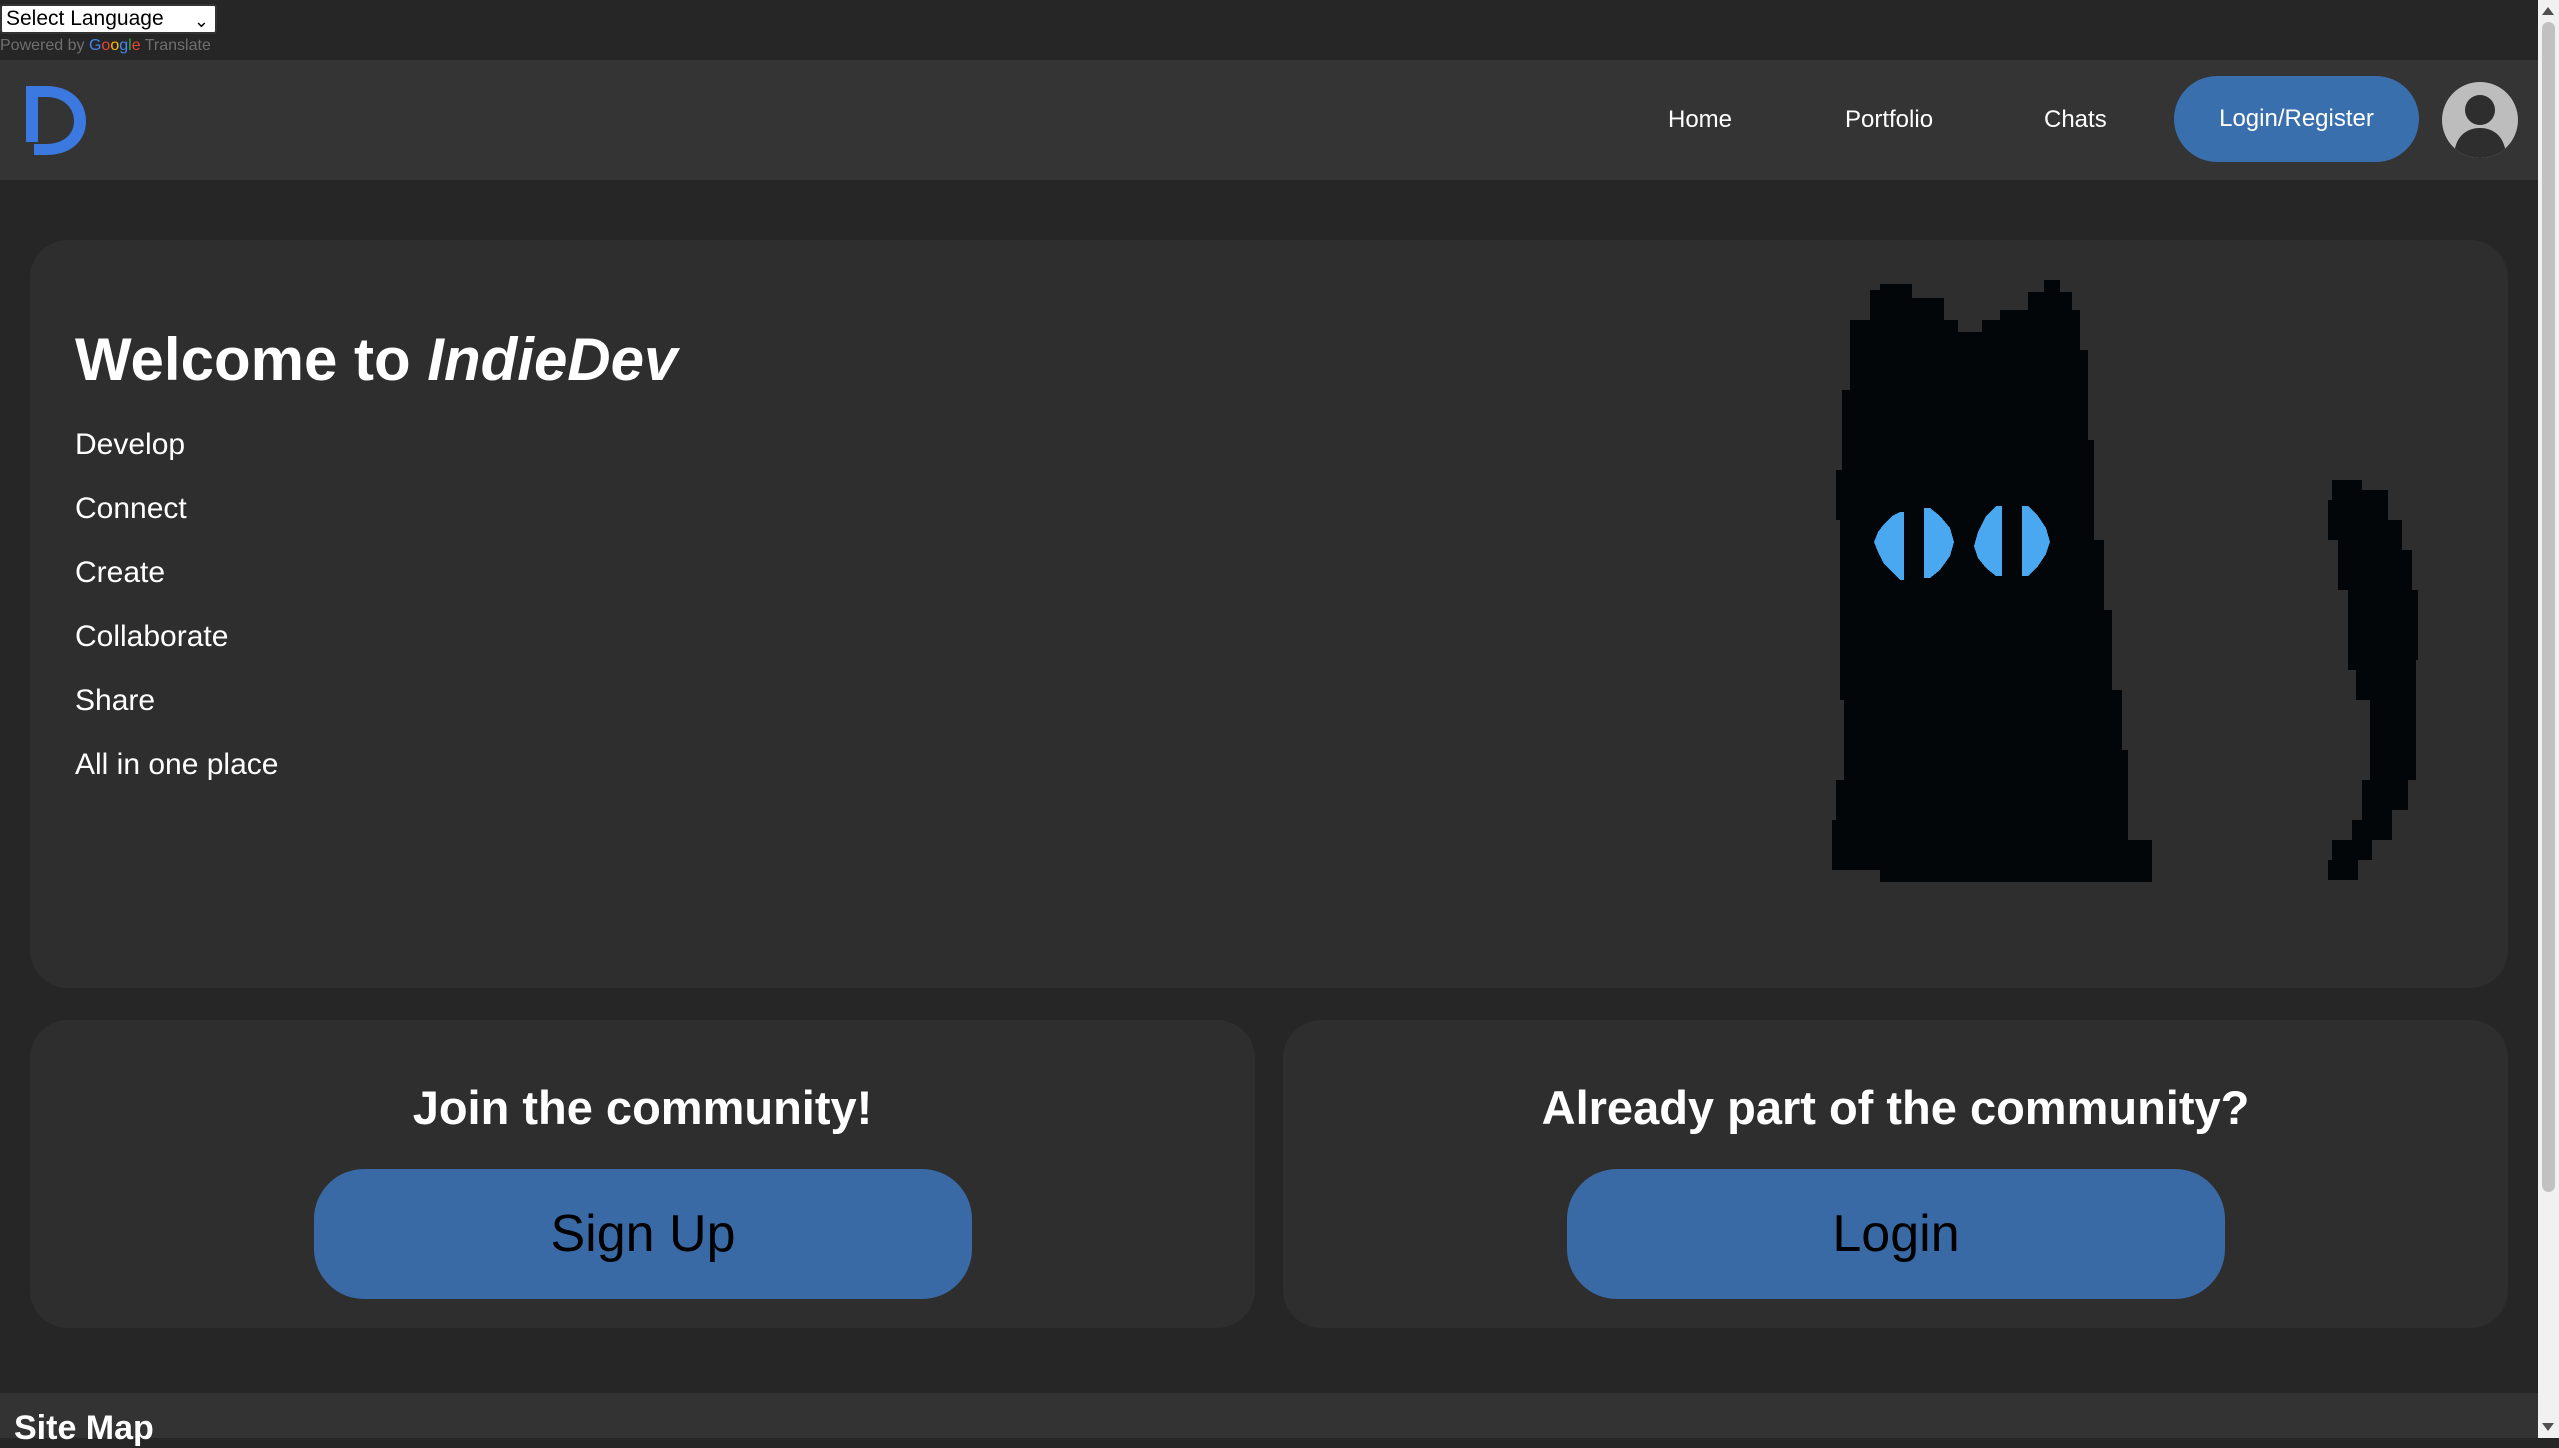 Image resolution: width=2559 pixels, height=1448 pixels. Describe the element at coordinates (130, 444) in the screenshot. I see `feature-item: Develop` at that location.